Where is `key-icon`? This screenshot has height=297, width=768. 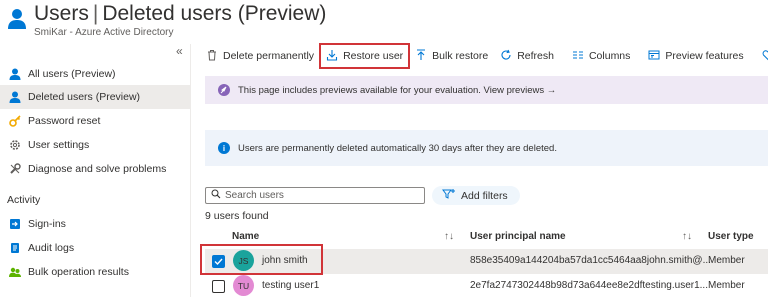 key-icon is located at coordinates (15, 121).